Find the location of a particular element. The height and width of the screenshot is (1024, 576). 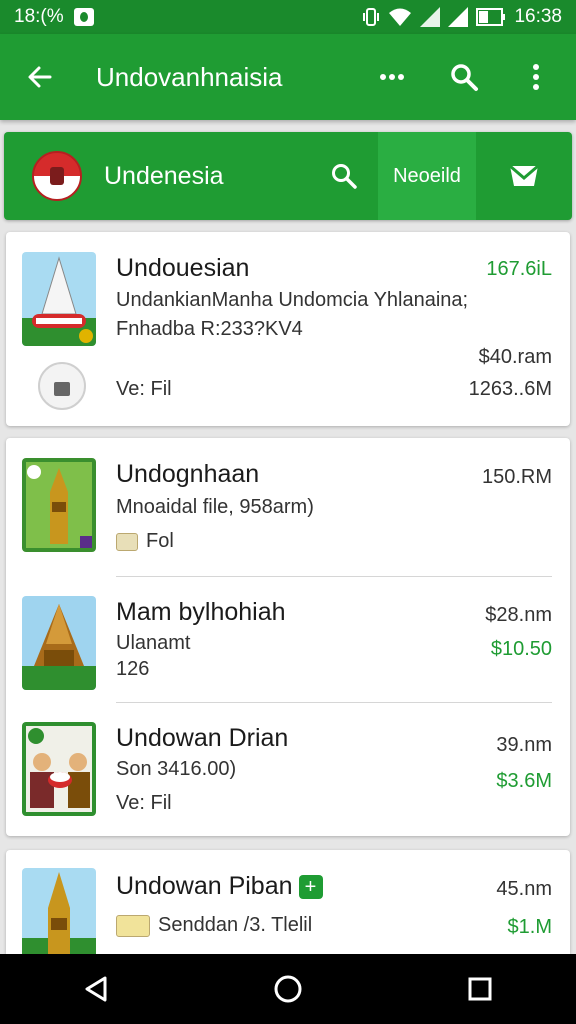

more-horizontal-icon is located at coordinates (392, 77).